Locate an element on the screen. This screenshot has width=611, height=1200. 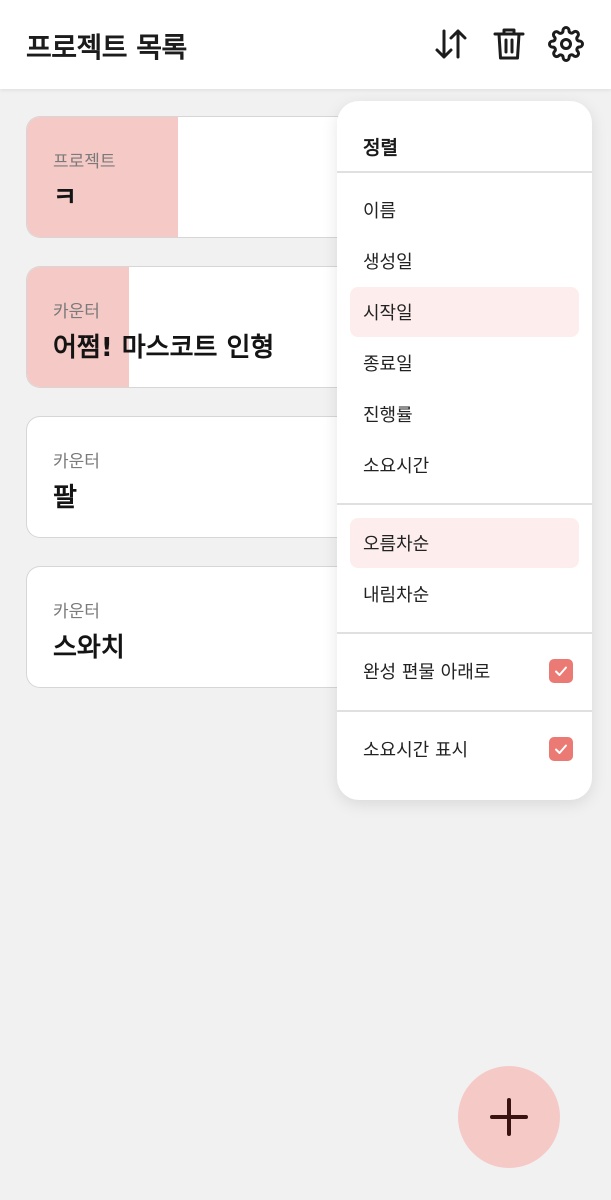
settings-button is located at coordinates (566, 44).